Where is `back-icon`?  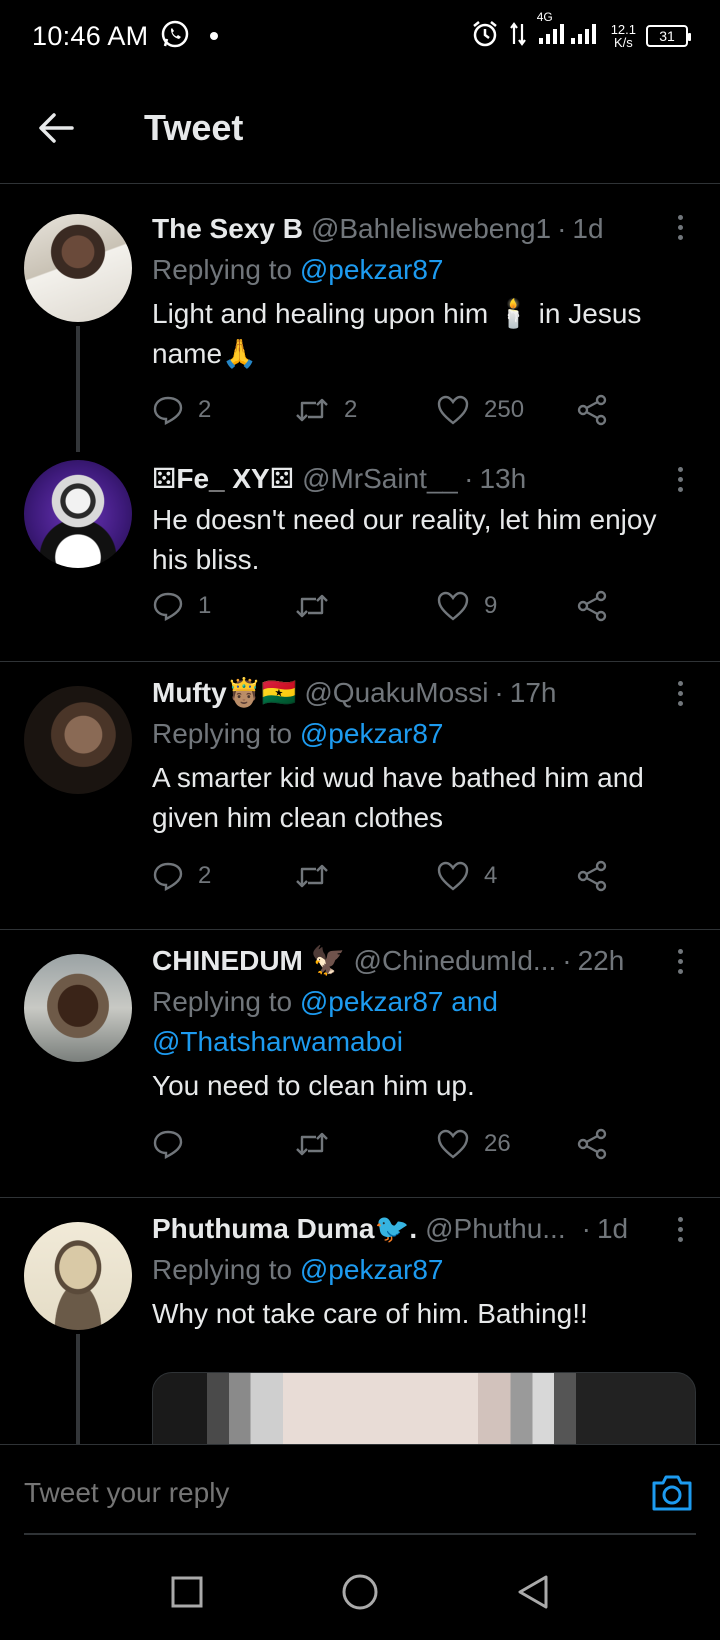 back-icon is located at coordinates (533, 1592).